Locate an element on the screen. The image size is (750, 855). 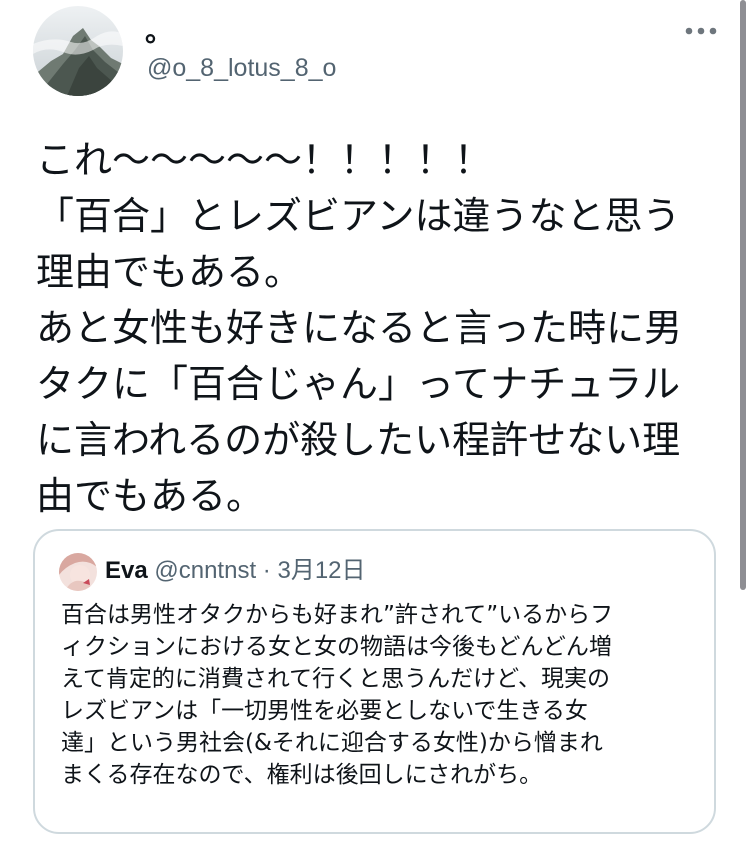
quoted-tweet-header: Eva @cnntnst · 3月12日 is located at coordinates (235, 571).